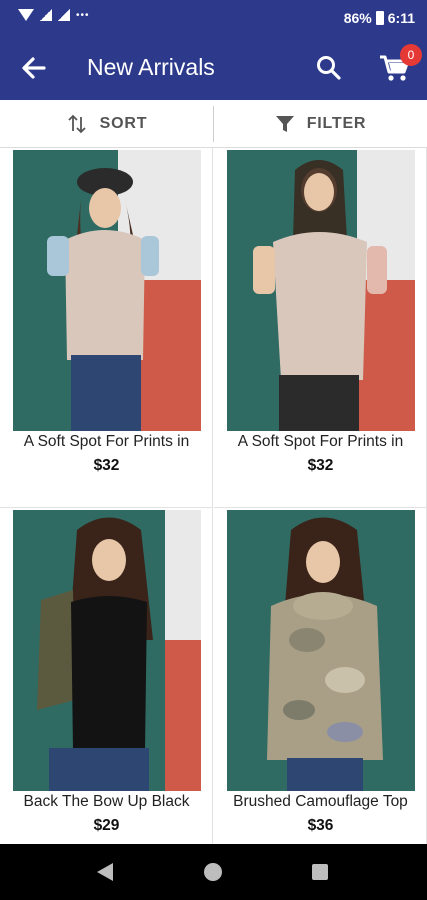  Describe the element at coordinates (34, 68) in the screenshot. I see `arrow-back-icon` at that location.